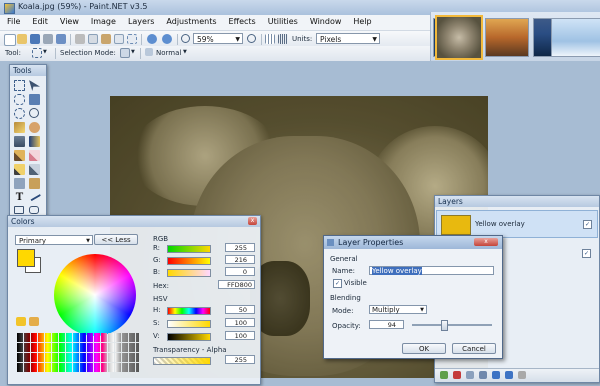 The width and height of the screenshot is (600, 386). Describe the element at coordinates (132, 39) in the screenshot. I see `deselect-icon` at that location.